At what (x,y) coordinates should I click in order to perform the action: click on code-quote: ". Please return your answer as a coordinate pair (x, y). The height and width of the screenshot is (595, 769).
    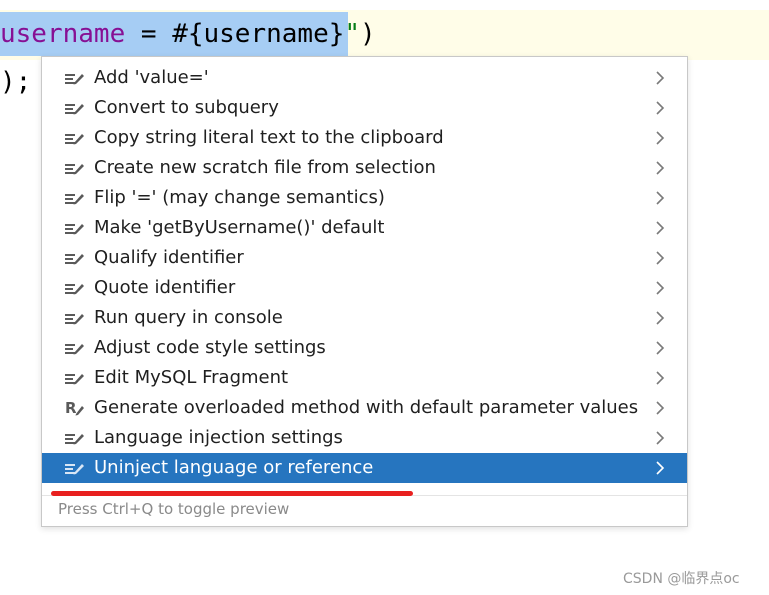
    Looking at the image, I should click on (352, 34).